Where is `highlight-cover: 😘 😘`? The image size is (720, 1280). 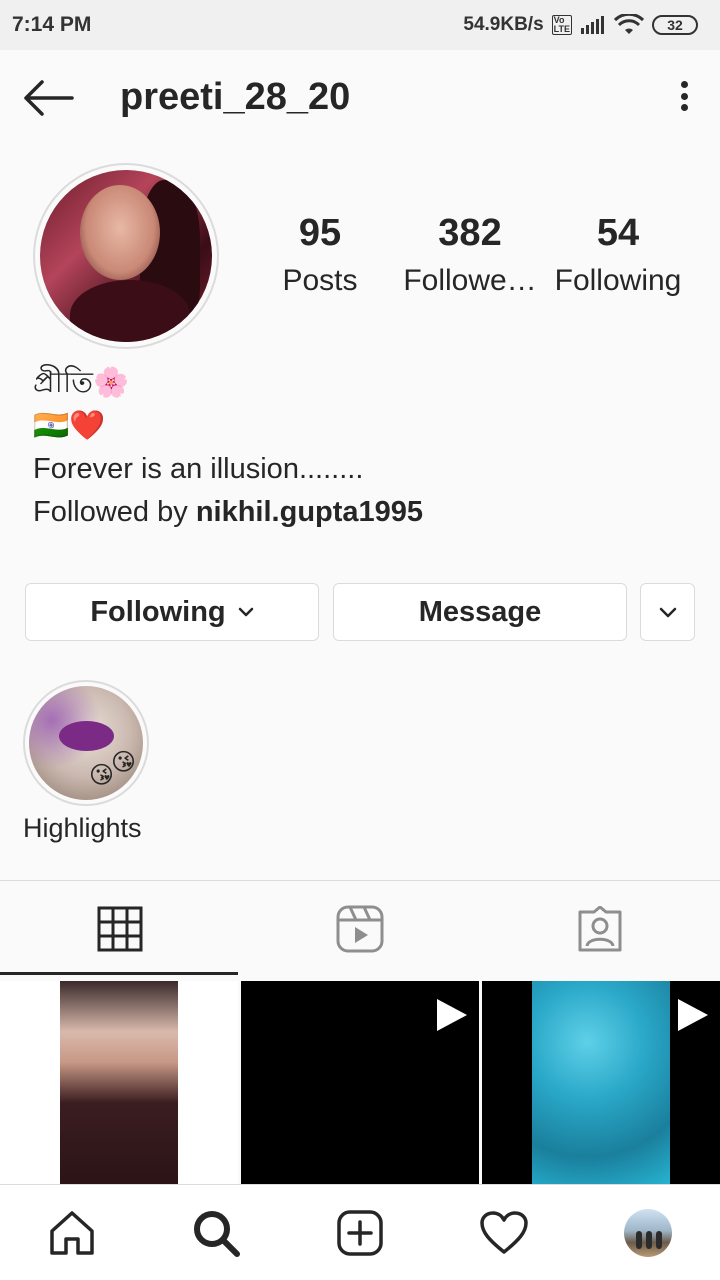
highlight-cover: 😘 😘 is located at coordinates (86, 743).